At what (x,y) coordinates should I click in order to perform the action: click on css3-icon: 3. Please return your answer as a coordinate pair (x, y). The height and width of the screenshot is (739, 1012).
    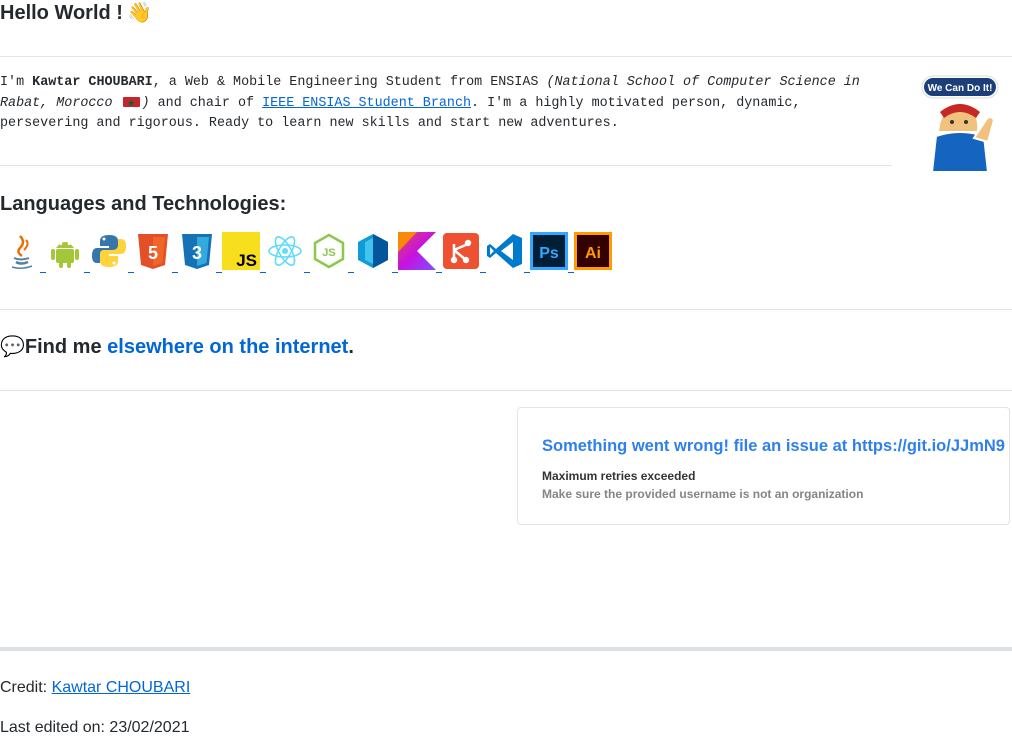
    Looking at the image, I should click on (197, 251).